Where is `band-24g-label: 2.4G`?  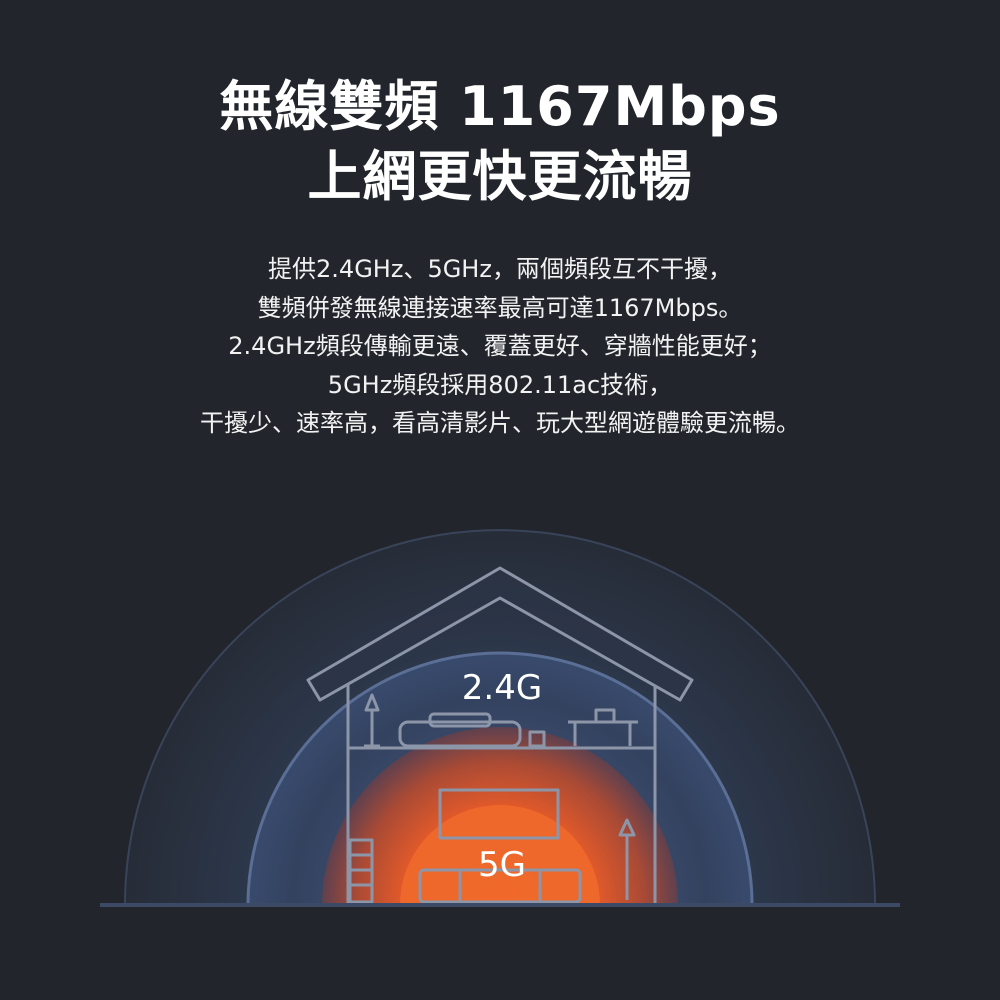 band-24g-label: 2.4G is located at coordinates (502, 688).